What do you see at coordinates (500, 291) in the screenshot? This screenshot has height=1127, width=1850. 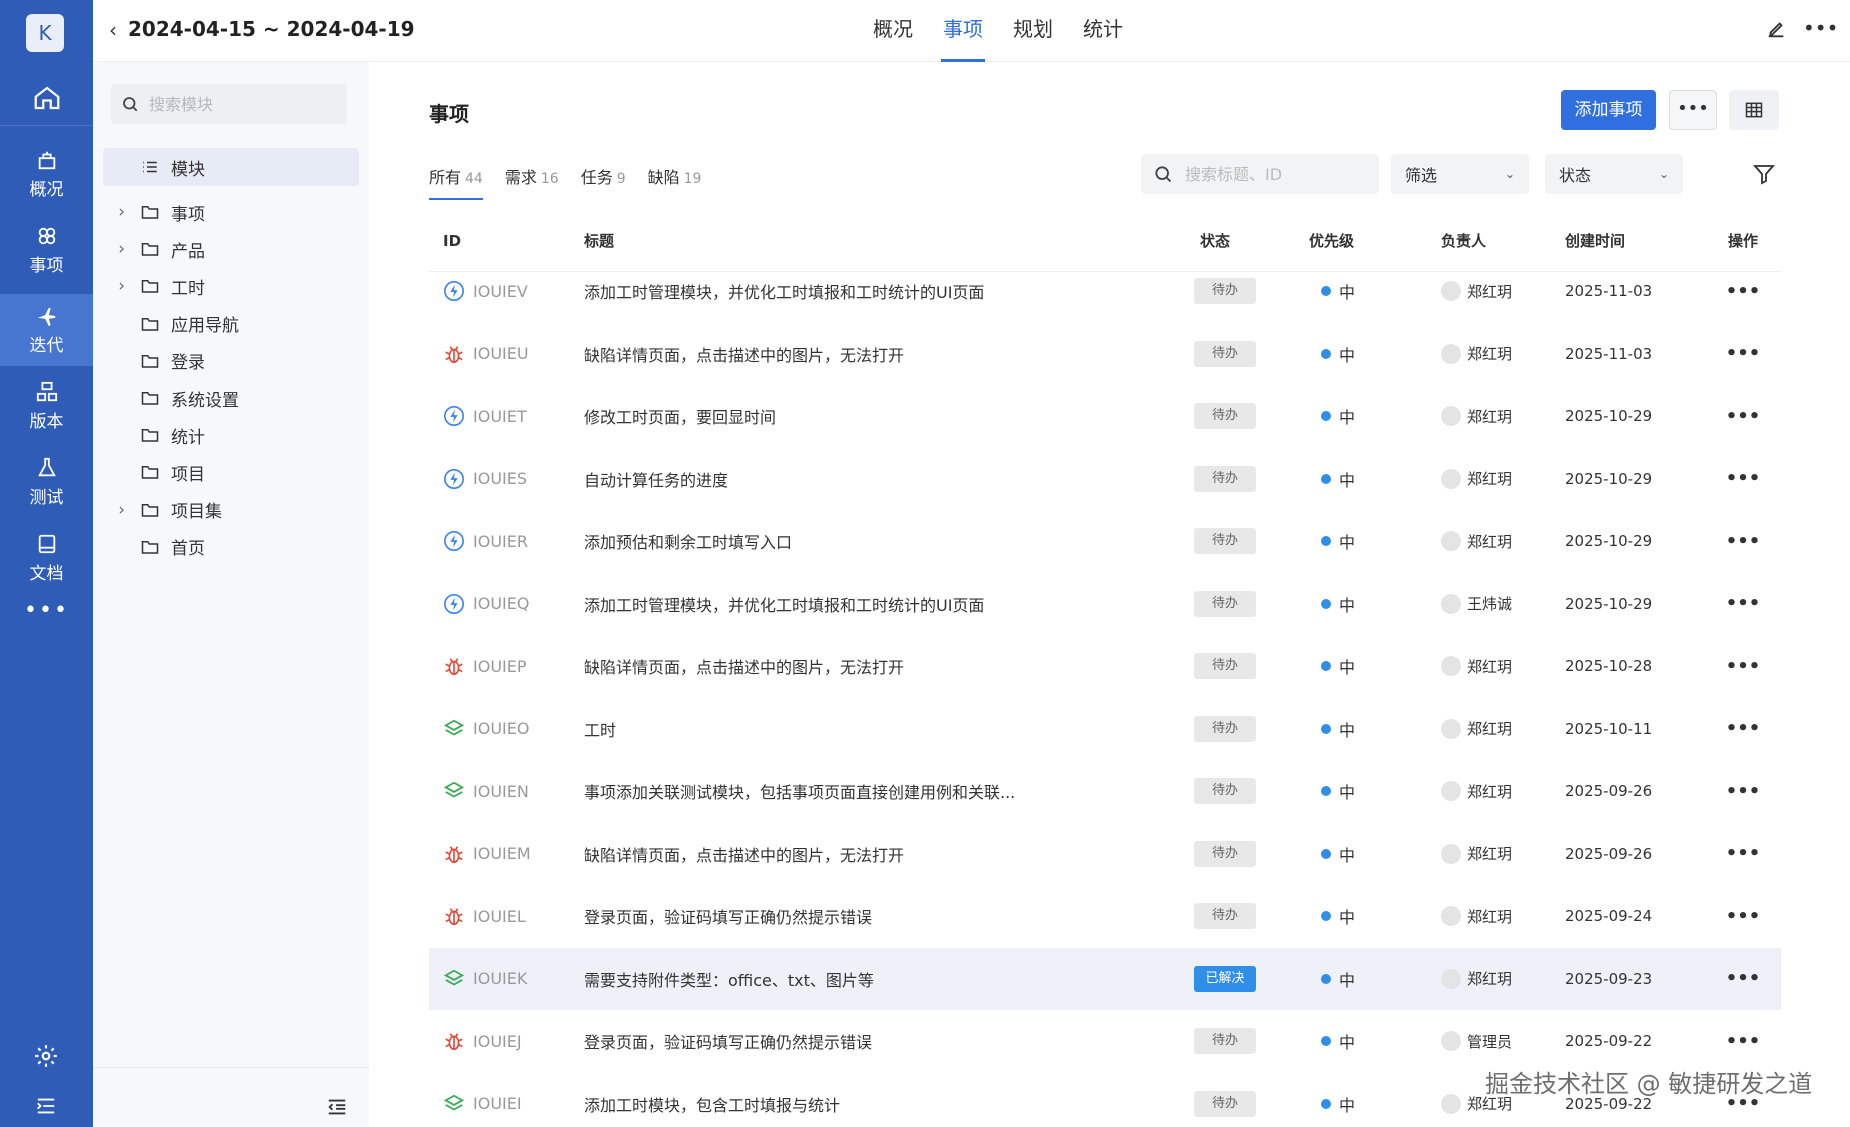 I see `issue-id: IOUIEV` at bounding box center [500, 291].